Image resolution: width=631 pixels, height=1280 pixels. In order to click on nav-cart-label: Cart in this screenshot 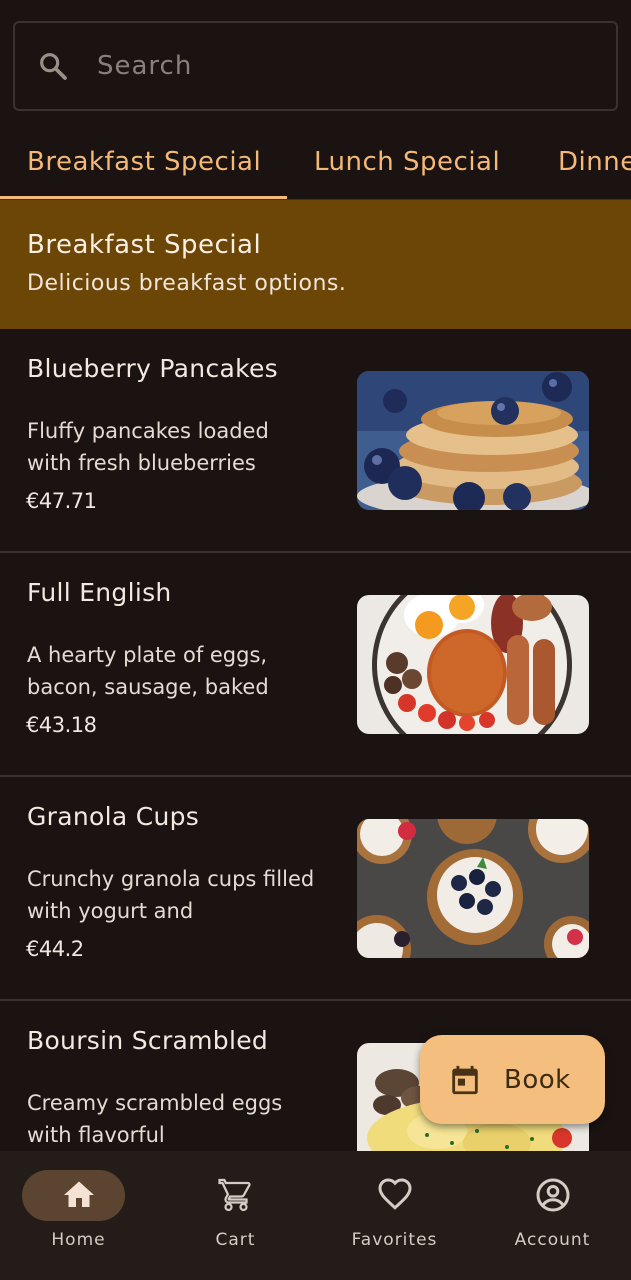, I will do `click(235, 1240)`.